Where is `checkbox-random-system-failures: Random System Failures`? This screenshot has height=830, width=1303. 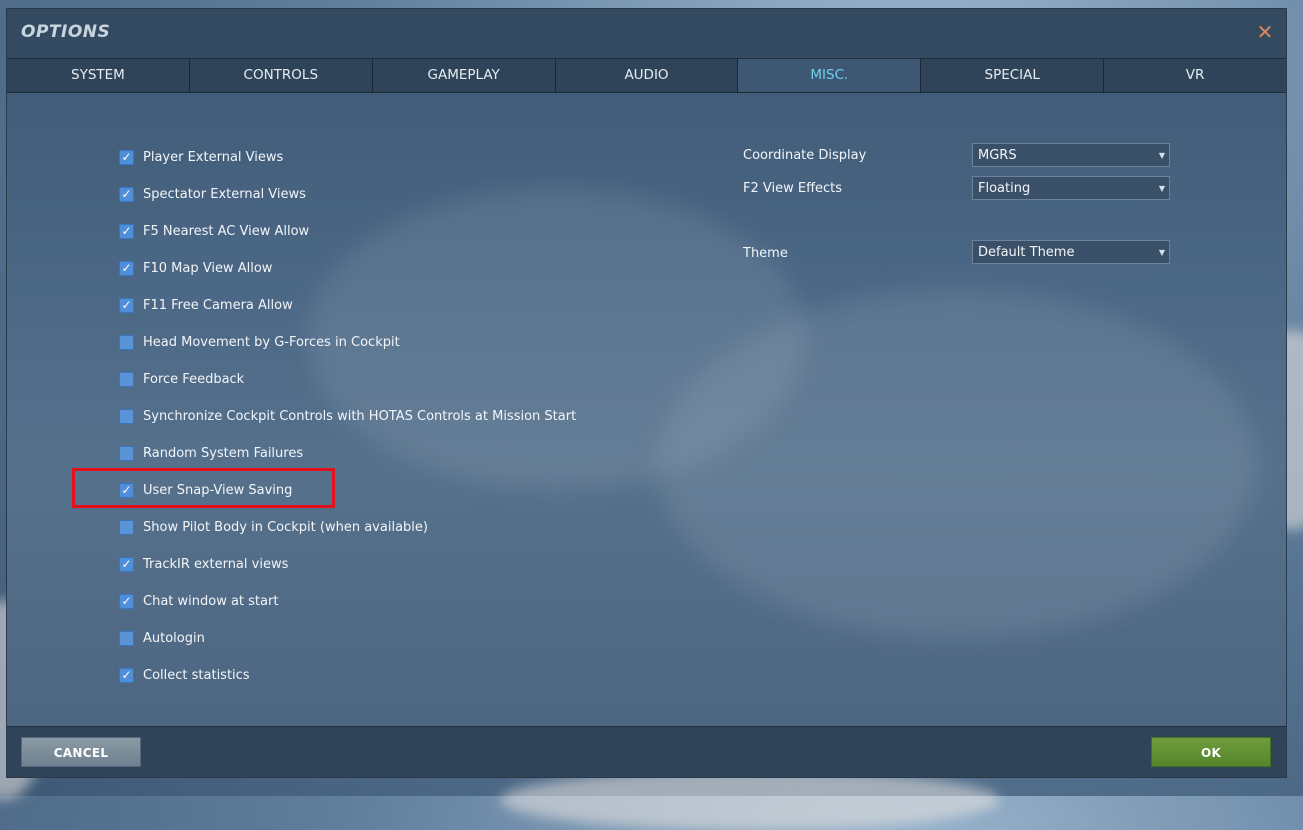 checkbox-random-system-failures: Random System Failures is located at coordinates (211, 453).